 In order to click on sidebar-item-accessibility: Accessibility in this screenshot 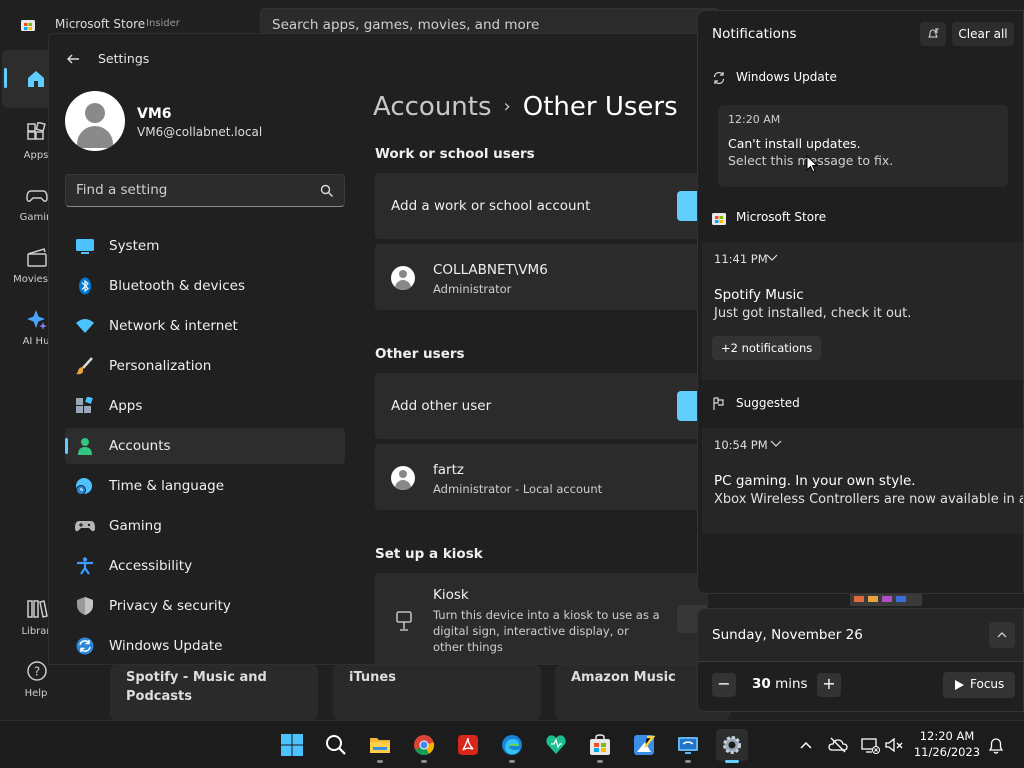, I will do `click(205, 566)`.